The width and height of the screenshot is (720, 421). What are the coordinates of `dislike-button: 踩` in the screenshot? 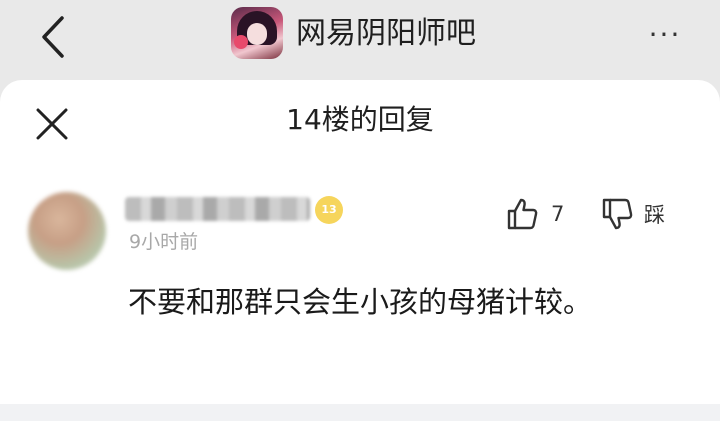 It's located at (632, 214).